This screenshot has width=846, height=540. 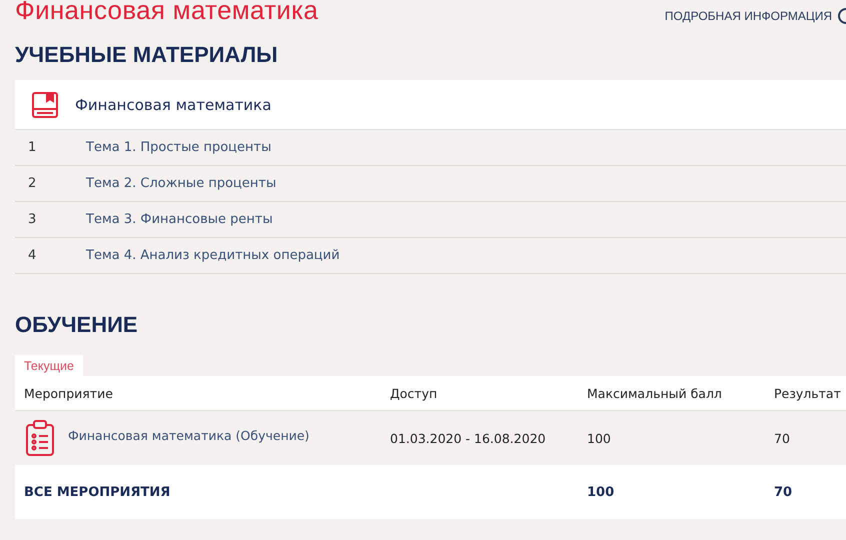 What do you see at coordinates (189, 435) in the screenshot?
I see `event-link: Финансовая математика (Обучение)` at bounding box center [189, 435].